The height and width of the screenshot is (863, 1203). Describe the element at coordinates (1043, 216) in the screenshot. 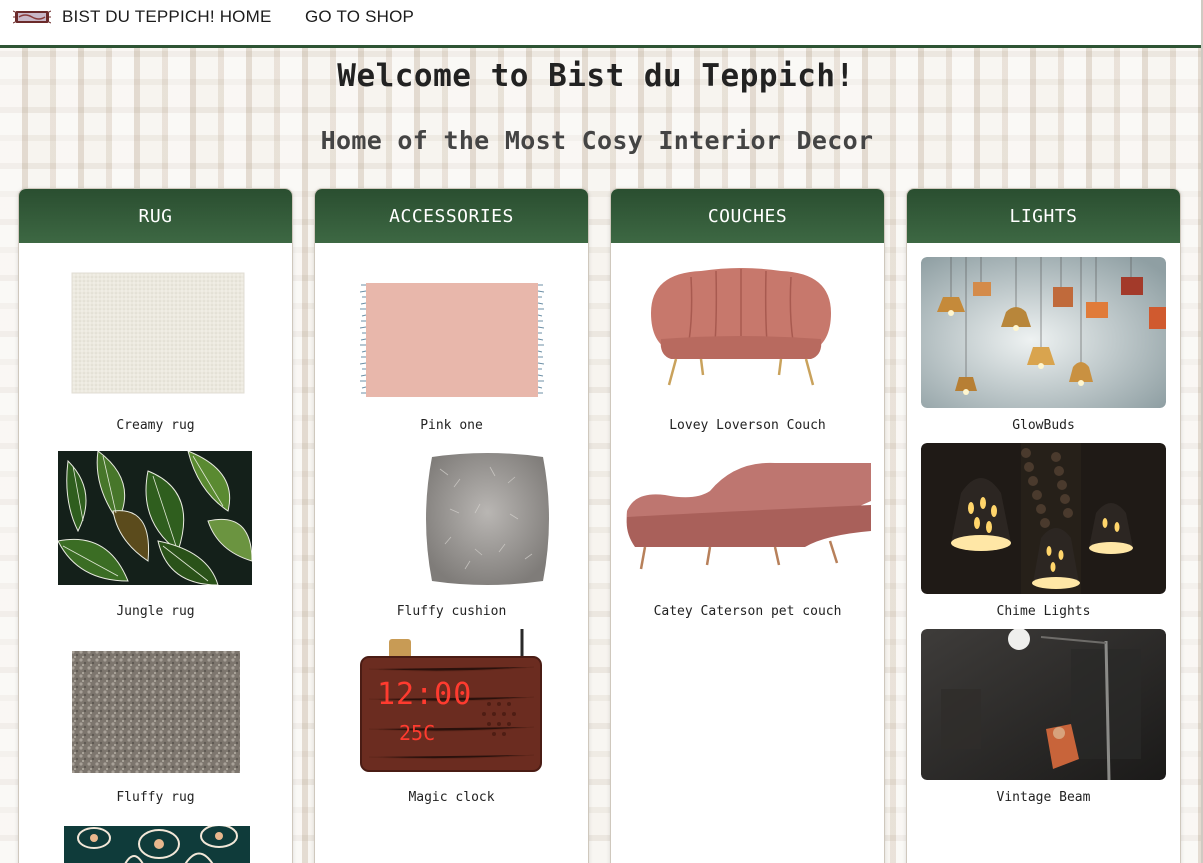

I see `lights-column-header: LIGHTS` at that location.